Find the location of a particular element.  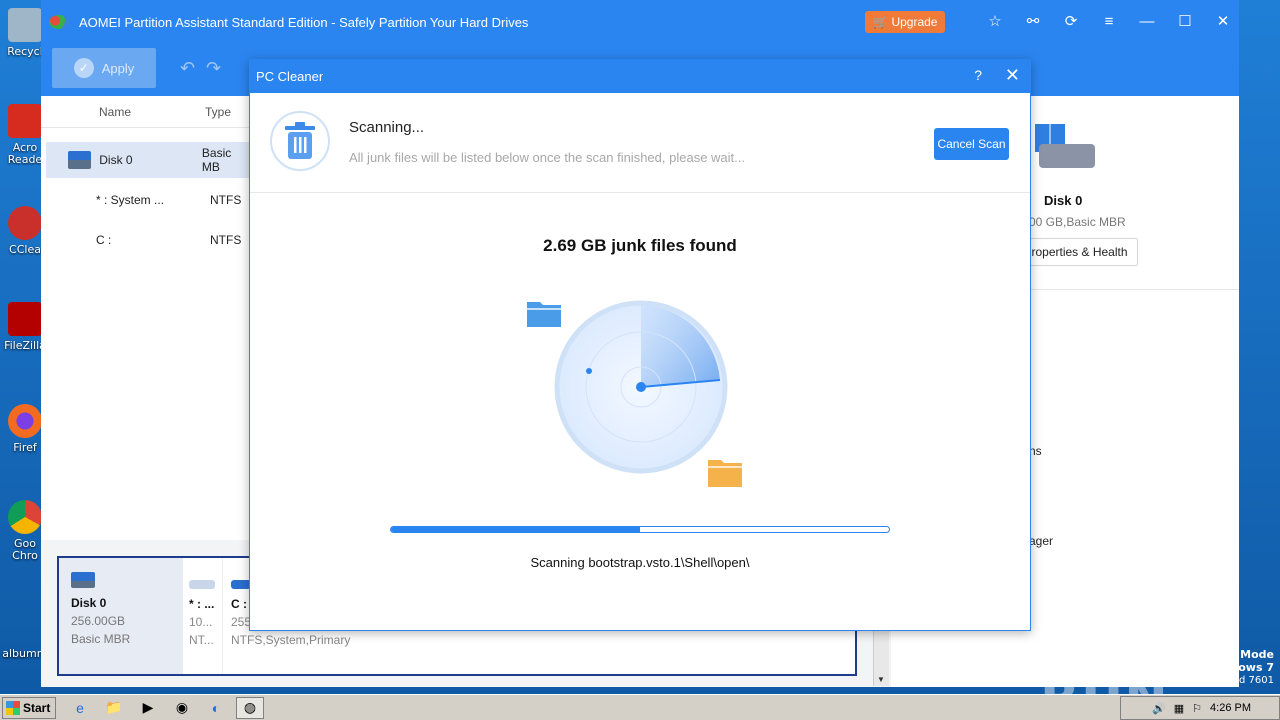

redo-icon: ↷ is located at coordinates (213, 68).